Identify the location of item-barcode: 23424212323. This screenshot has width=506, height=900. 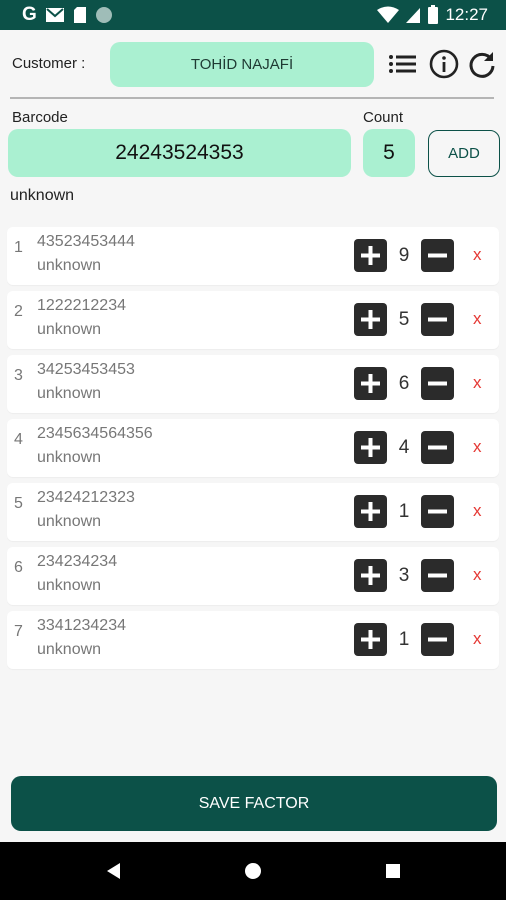
(86, 497).